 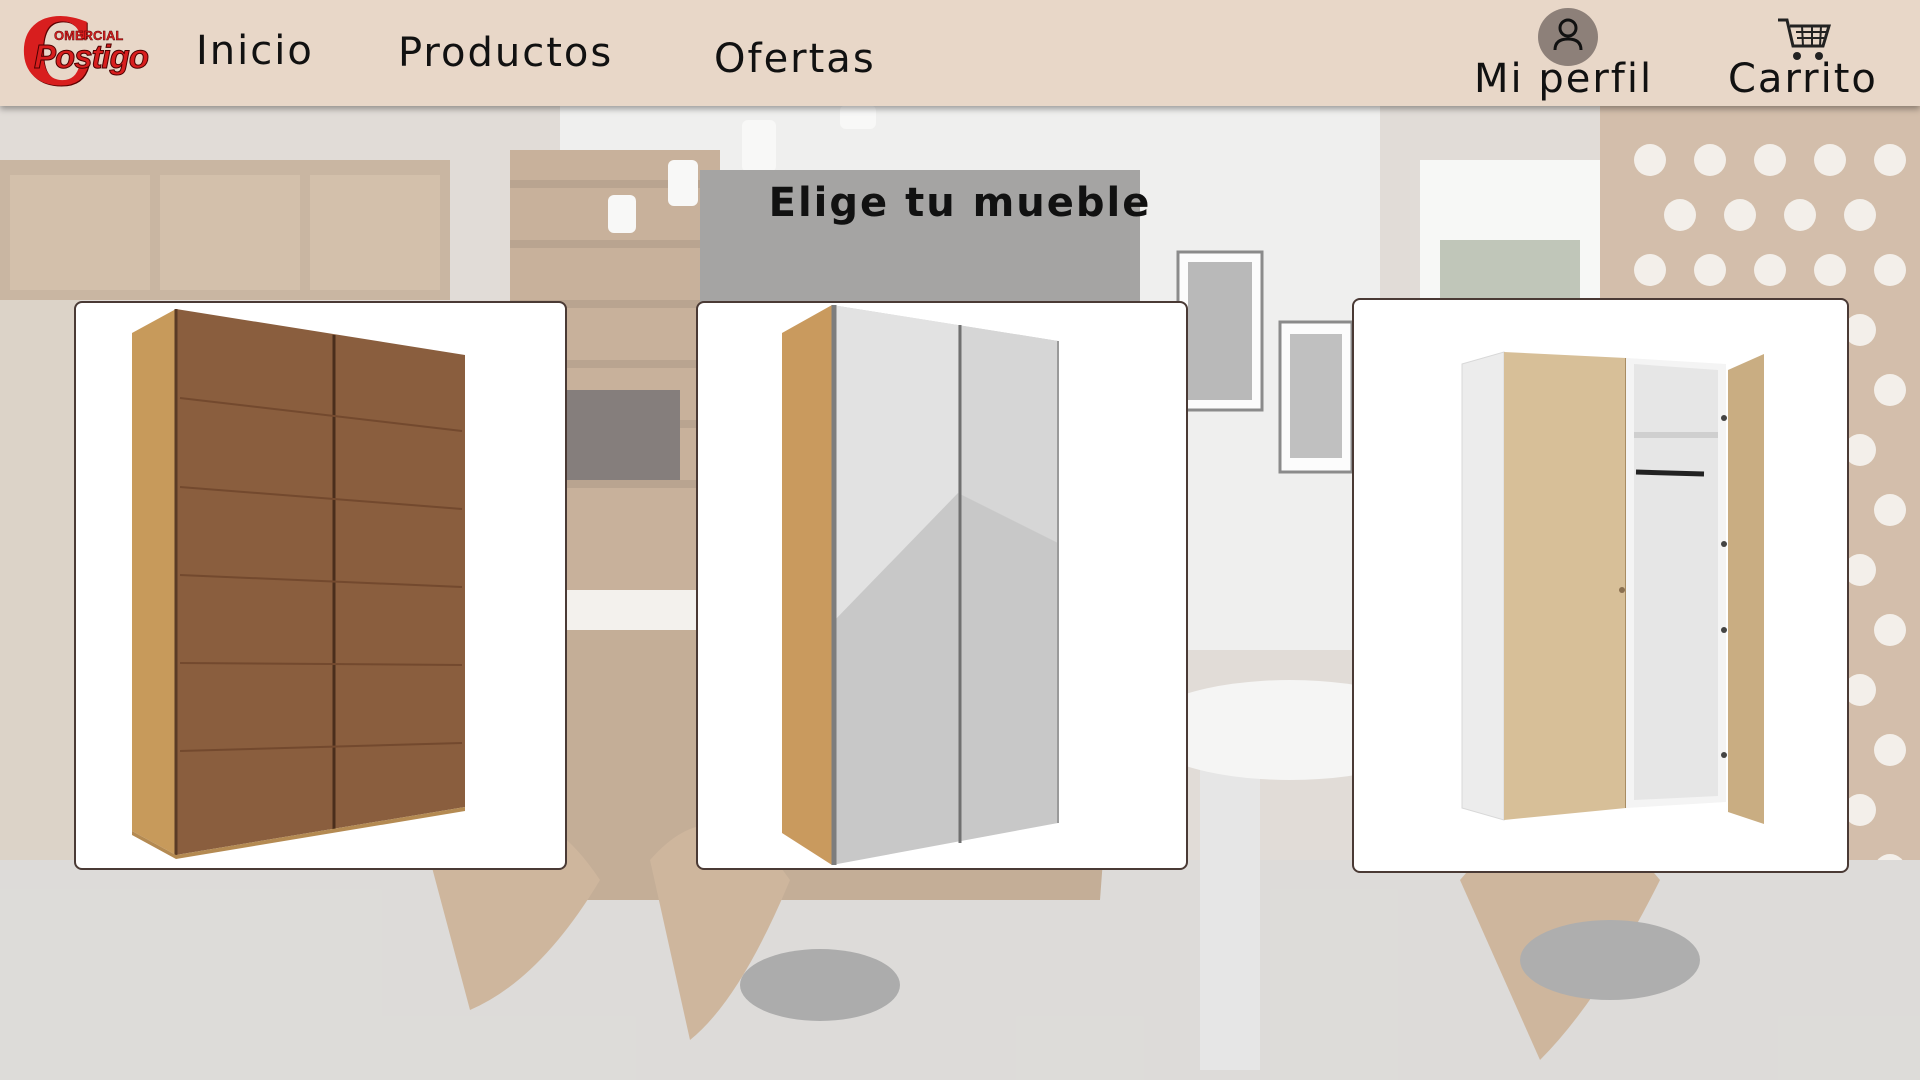 What do you see at coordinates (1567, 54) in the screenshot?
I see `profile-button: Mi perfil` at bounding box center [1567, 54].